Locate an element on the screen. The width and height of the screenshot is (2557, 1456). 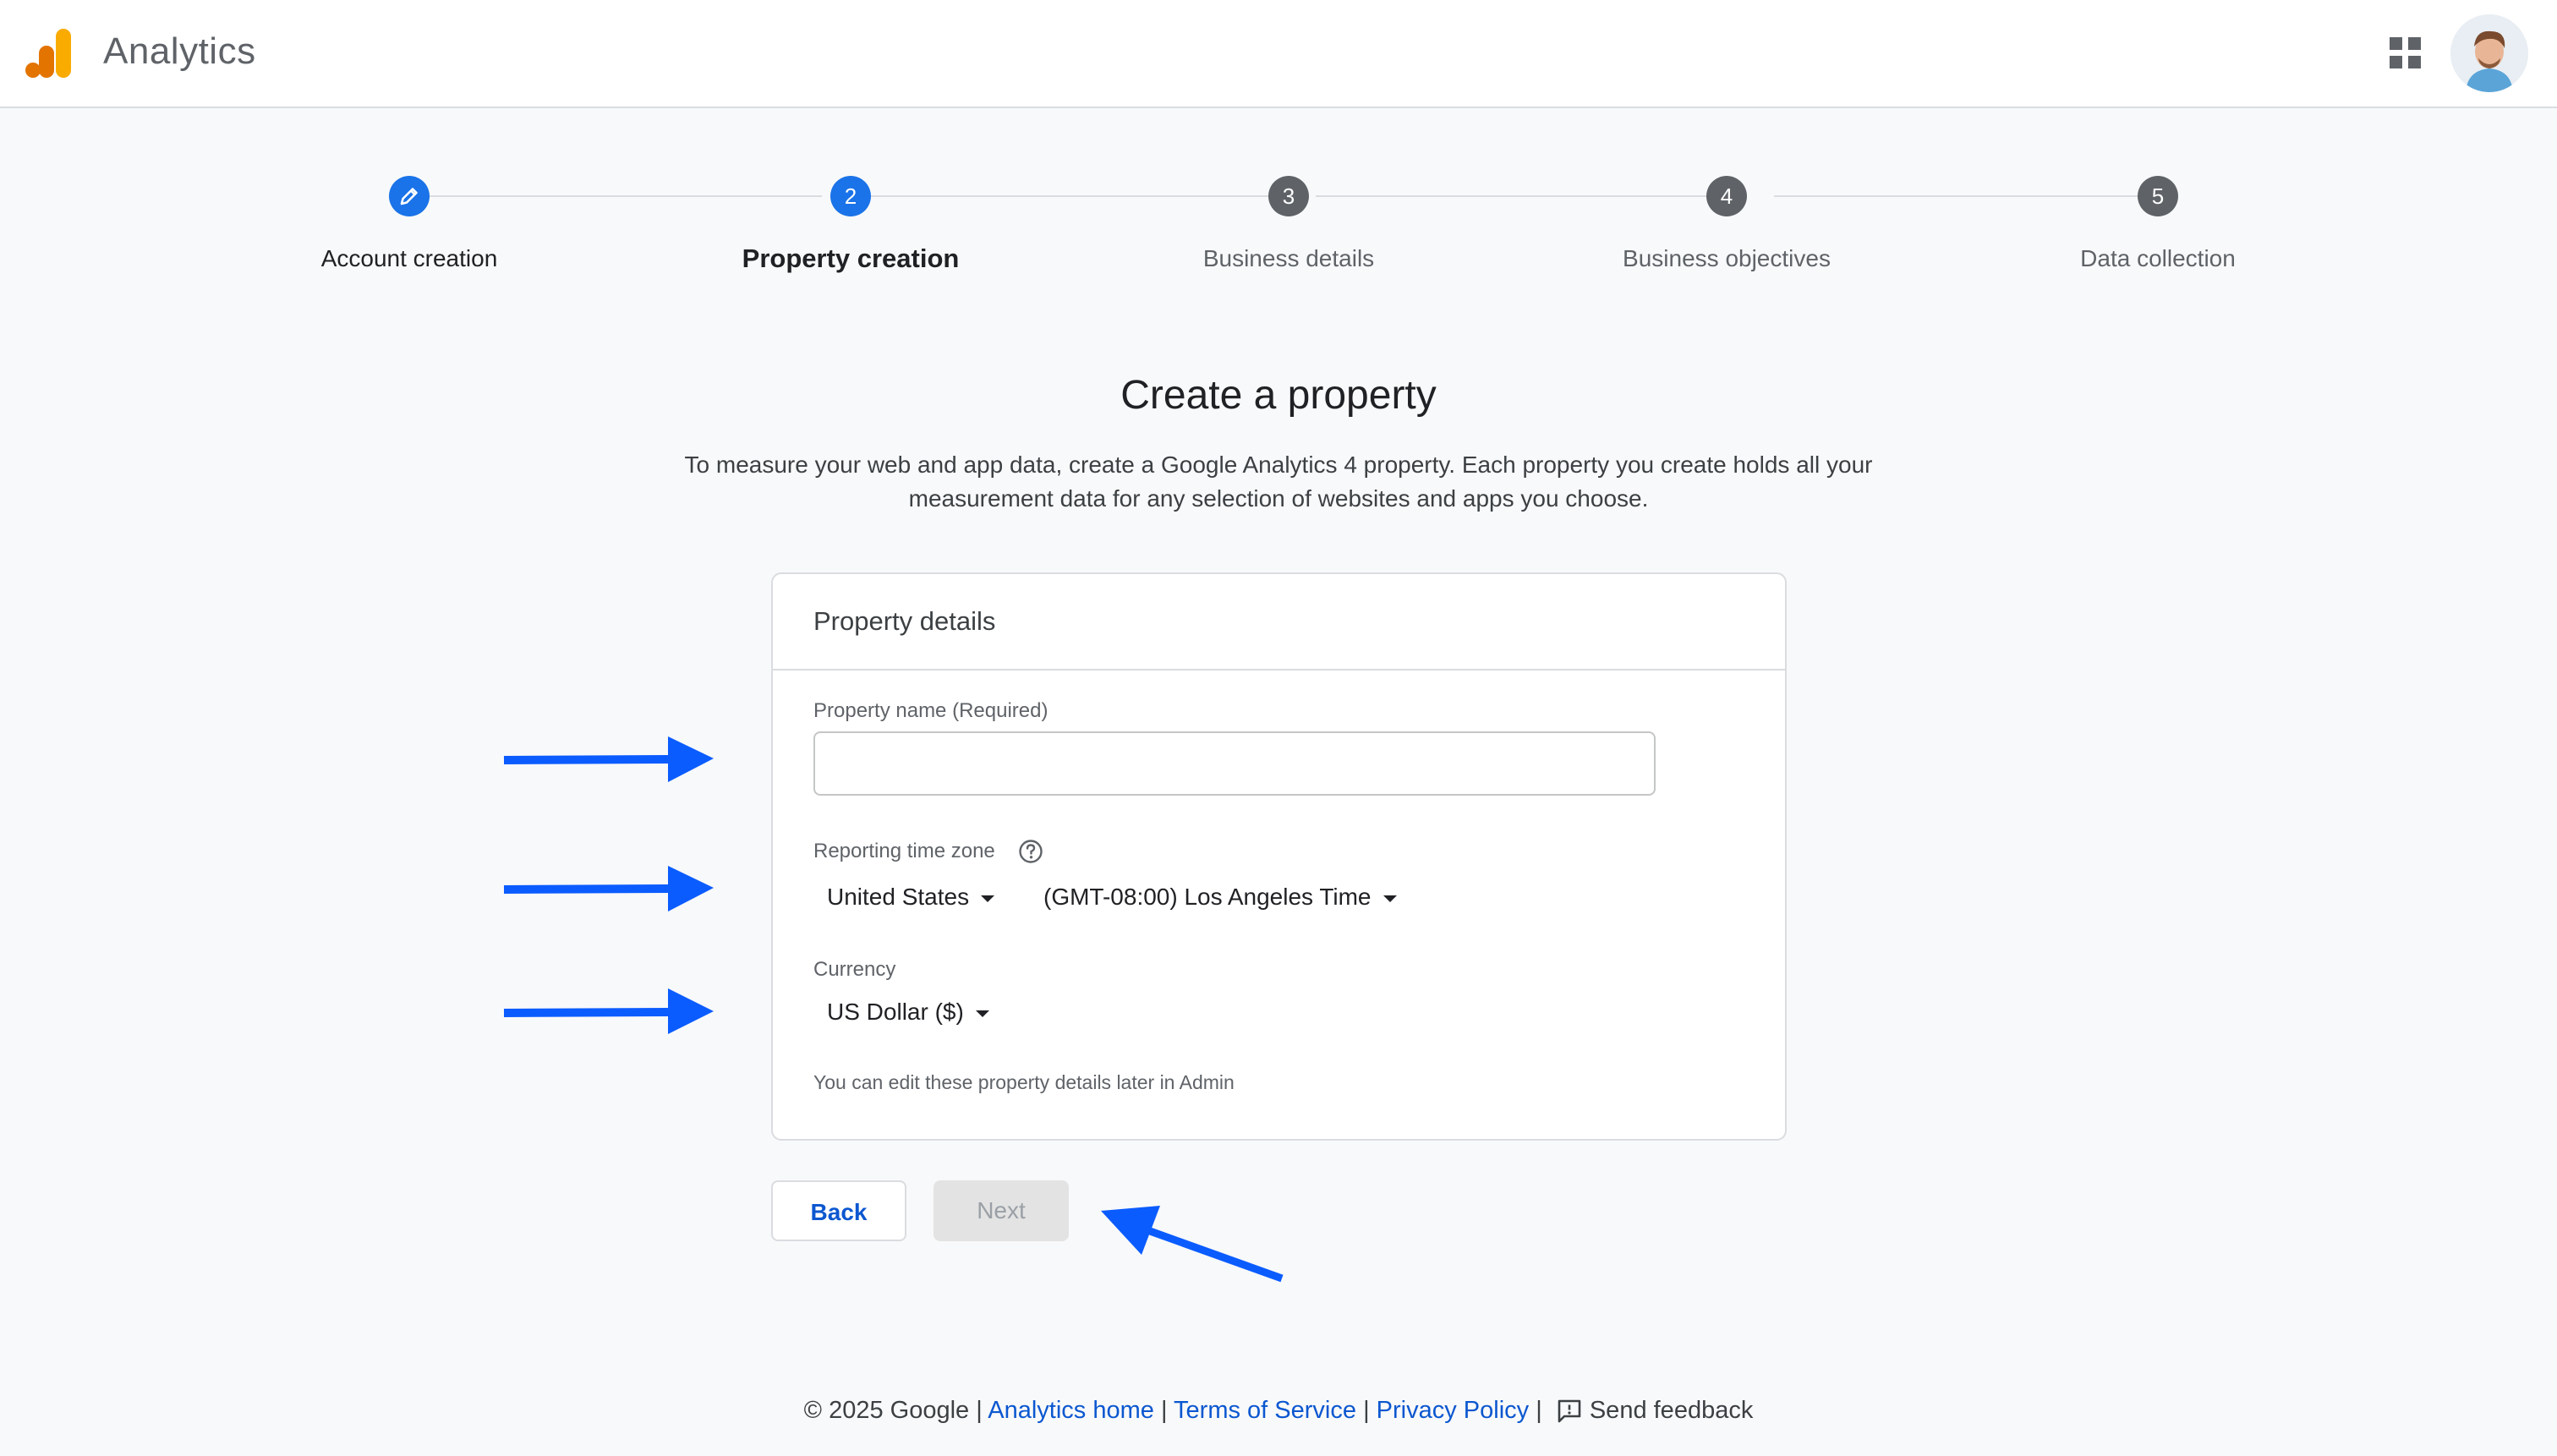
send-feedback-label: Send feedback is located at coordinates (1671, 1410).